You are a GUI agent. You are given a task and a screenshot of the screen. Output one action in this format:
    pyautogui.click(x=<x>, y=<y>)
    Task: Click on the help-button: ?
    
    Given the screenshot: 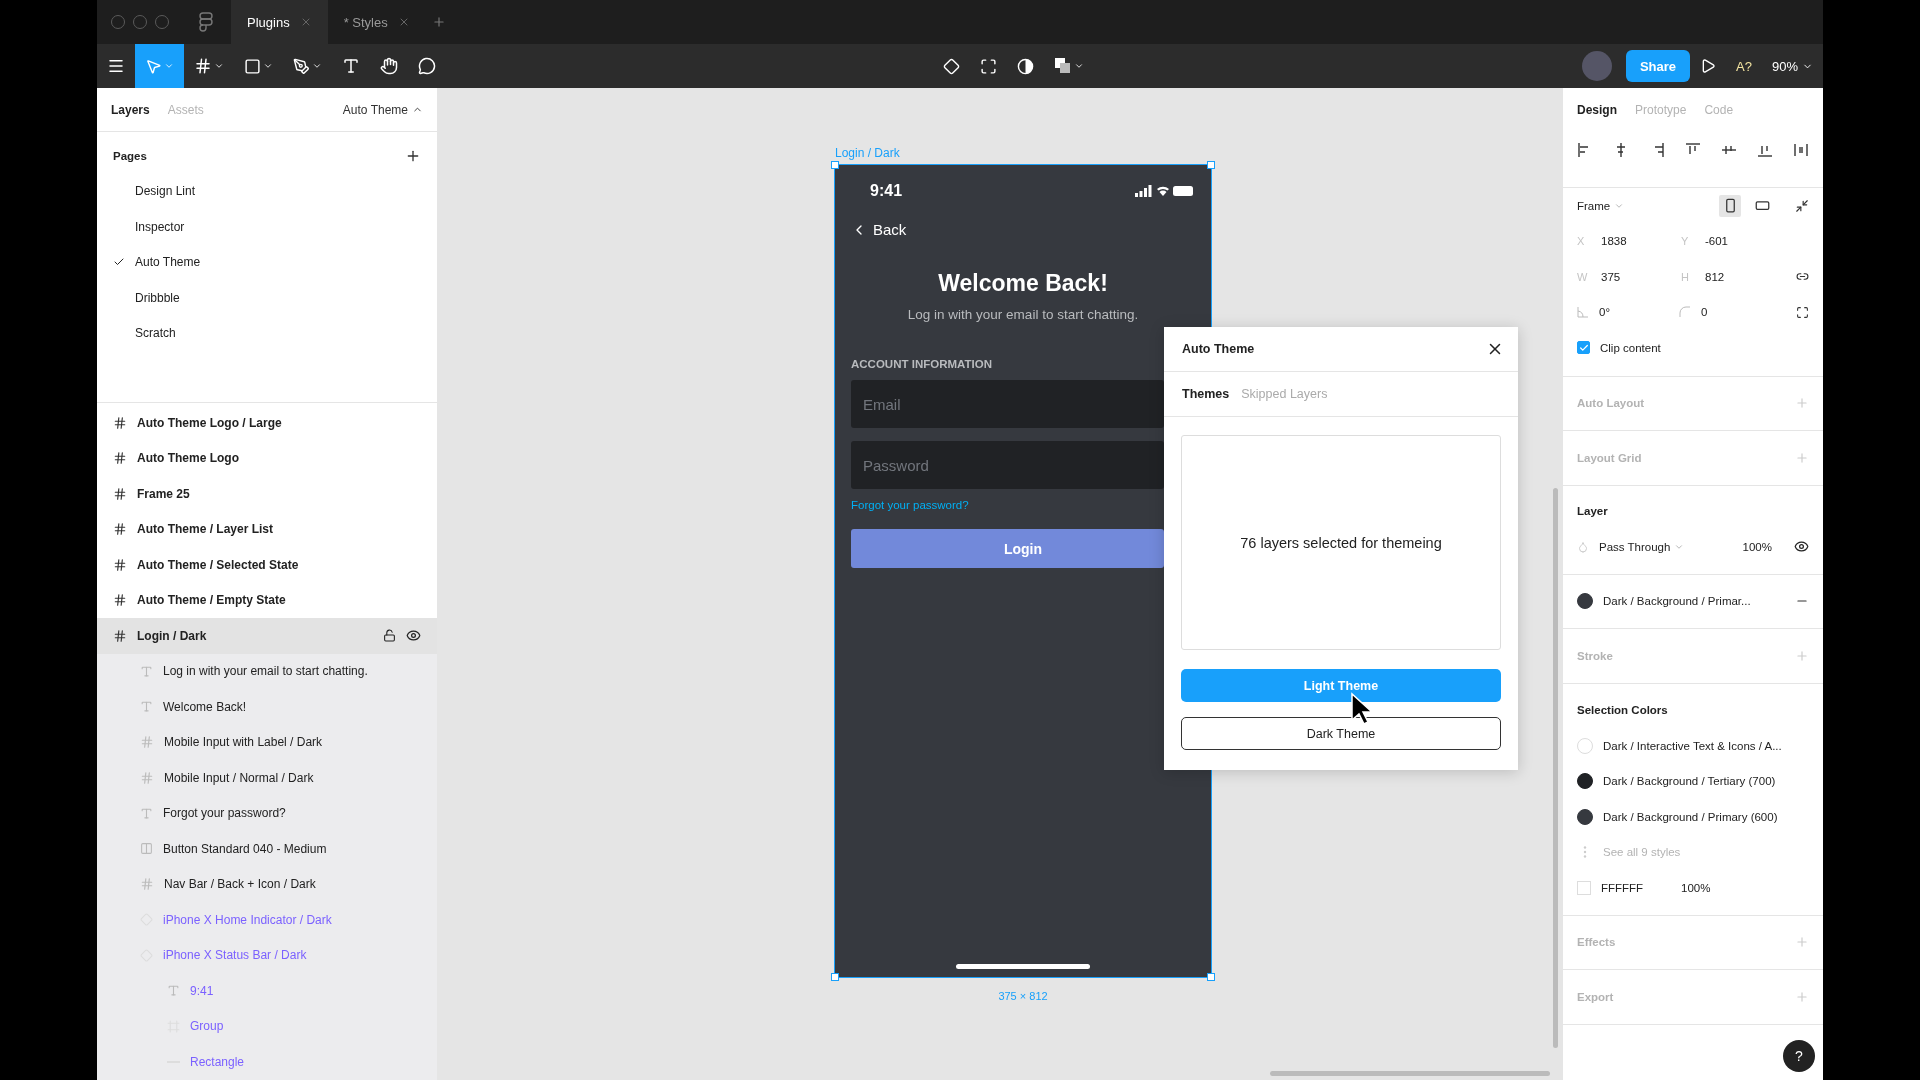 What is the action you would take?
    pyautogui.click(x=1799, y=1056)
    